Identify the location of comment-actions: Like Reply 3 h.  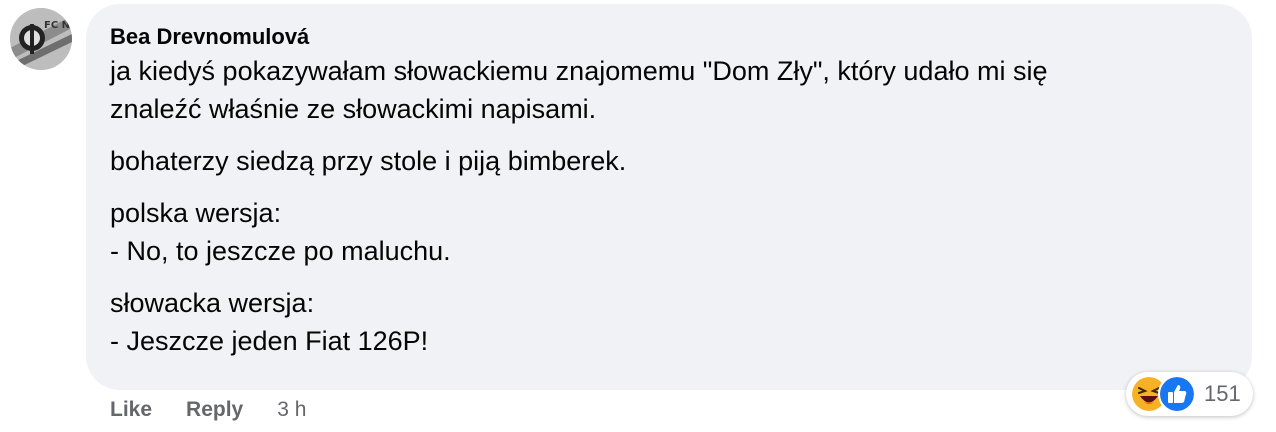
(208, 410).